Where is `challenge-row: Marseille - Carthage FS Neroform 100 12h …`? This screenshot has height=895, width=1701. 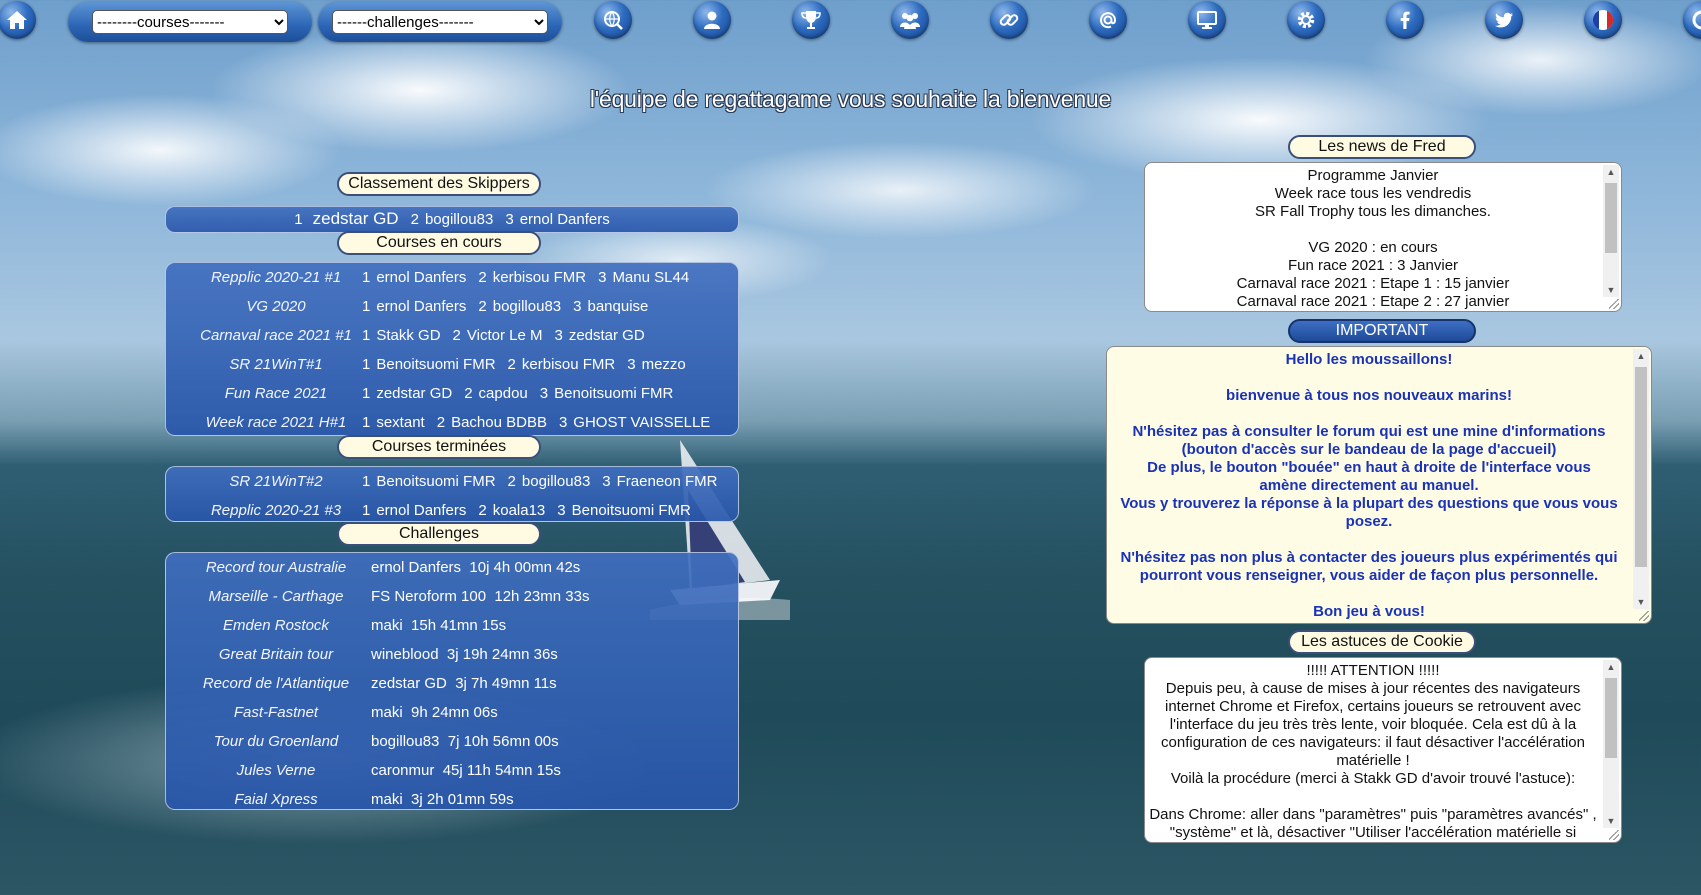
challenge-row: Marseille - Carthage FS Neroform 100 12h … is located at coordinates (452, 596).